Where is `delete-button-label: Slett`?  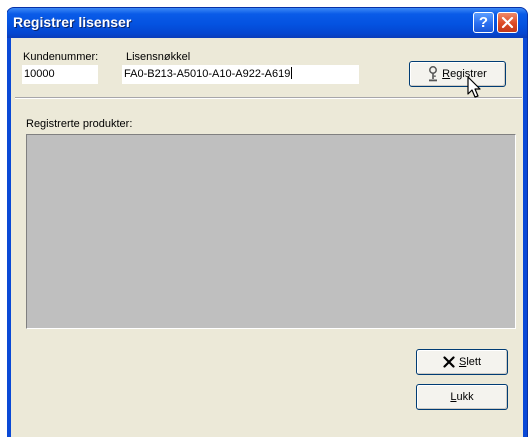
delete-button-label: Slett is located at coordinates (470, 362).